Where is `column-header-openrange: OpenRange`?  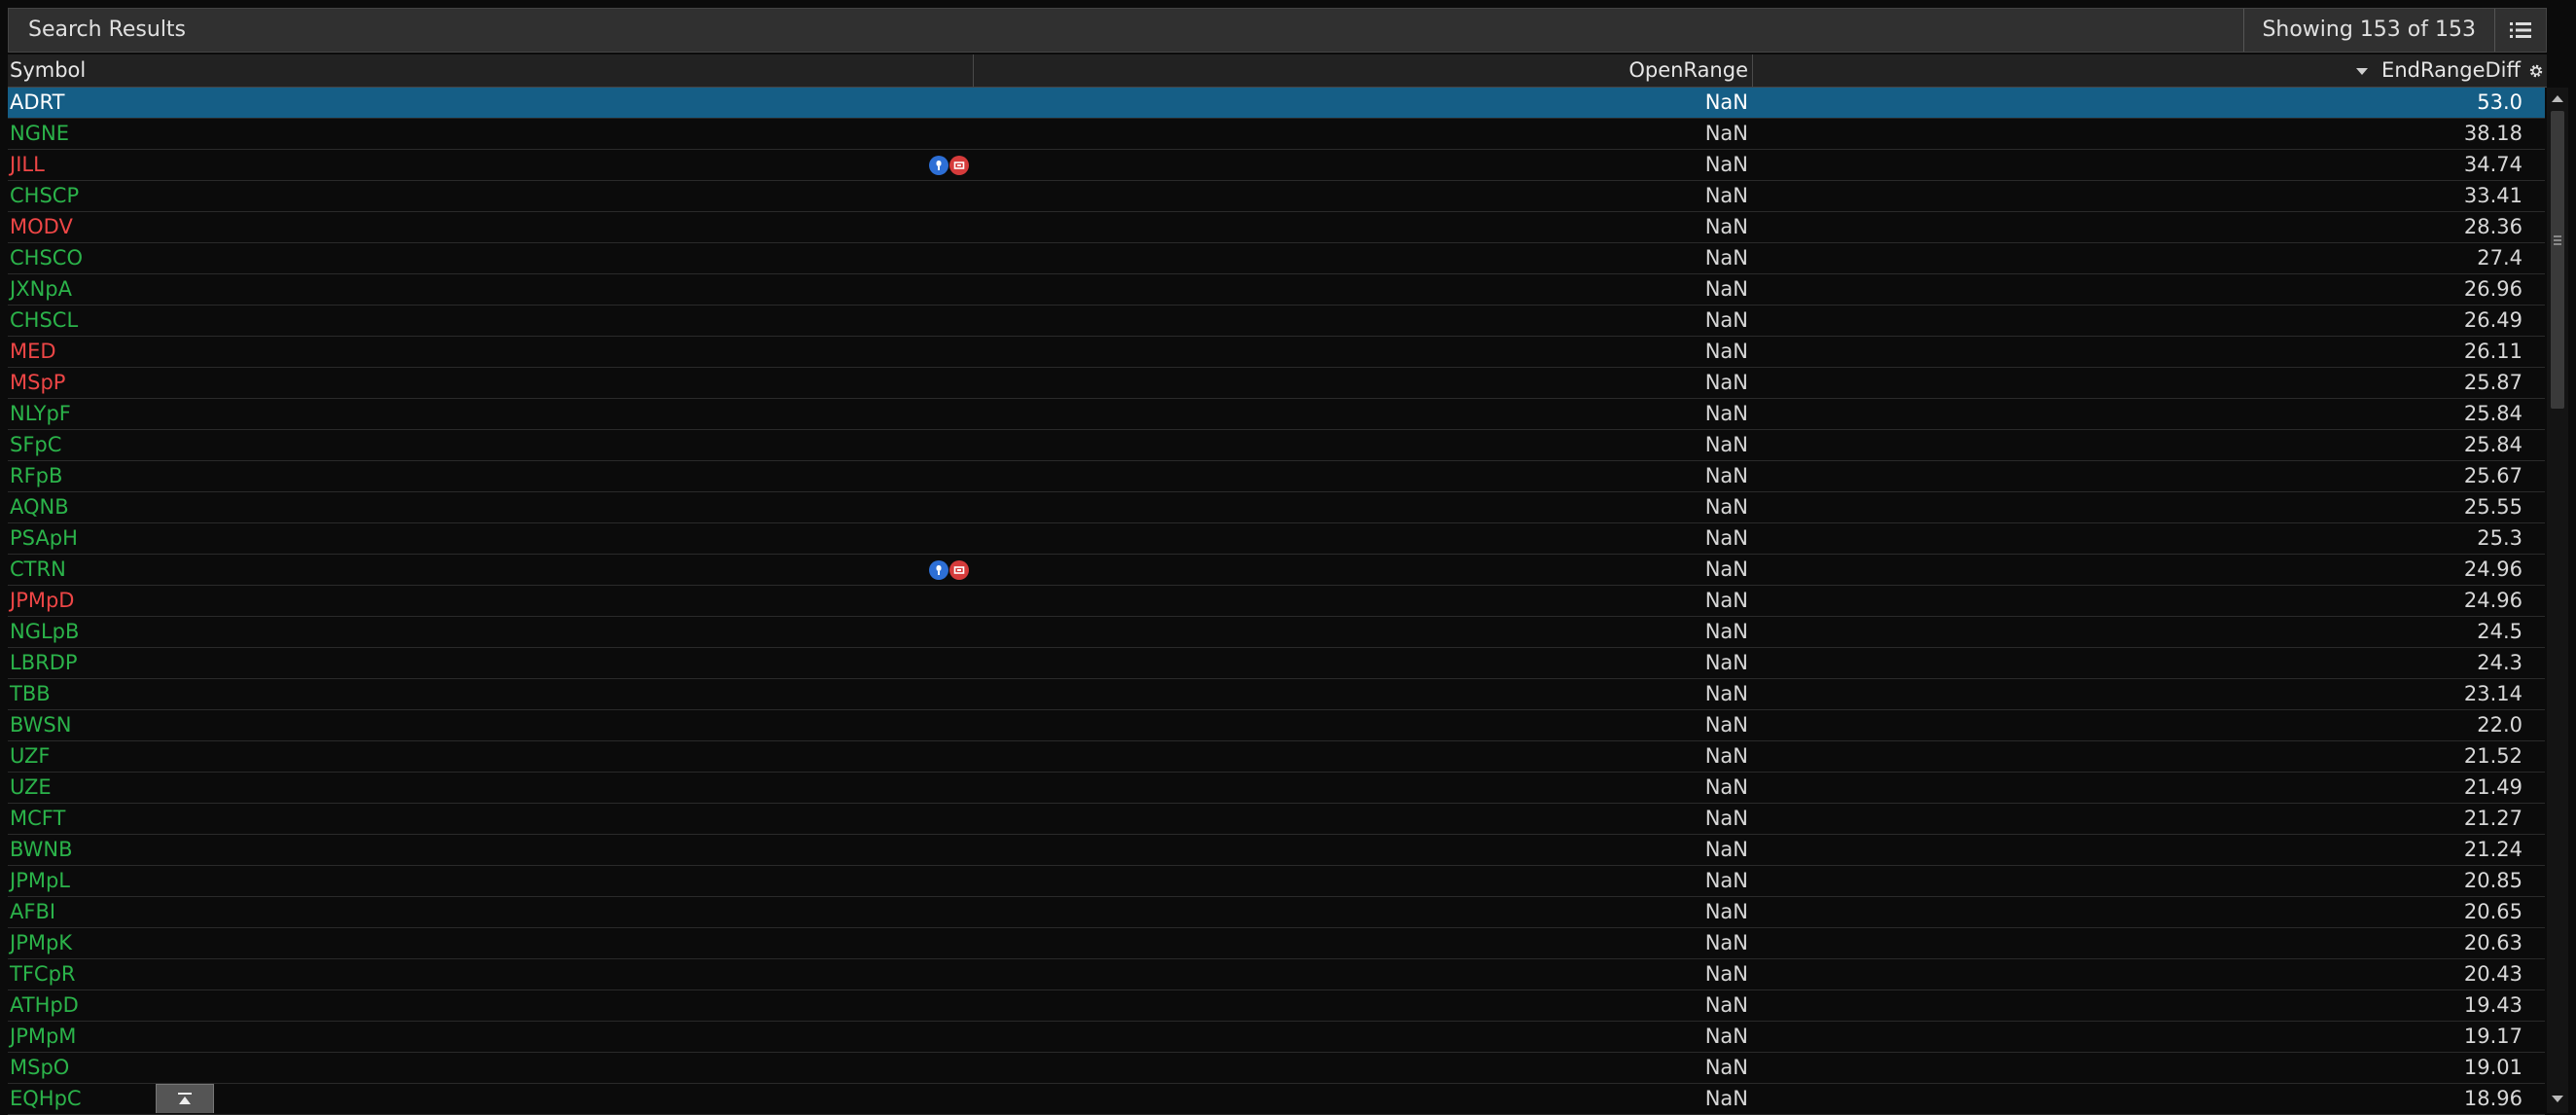 column-header-openrange: OpenRange is located at coordinates (1363, 70).